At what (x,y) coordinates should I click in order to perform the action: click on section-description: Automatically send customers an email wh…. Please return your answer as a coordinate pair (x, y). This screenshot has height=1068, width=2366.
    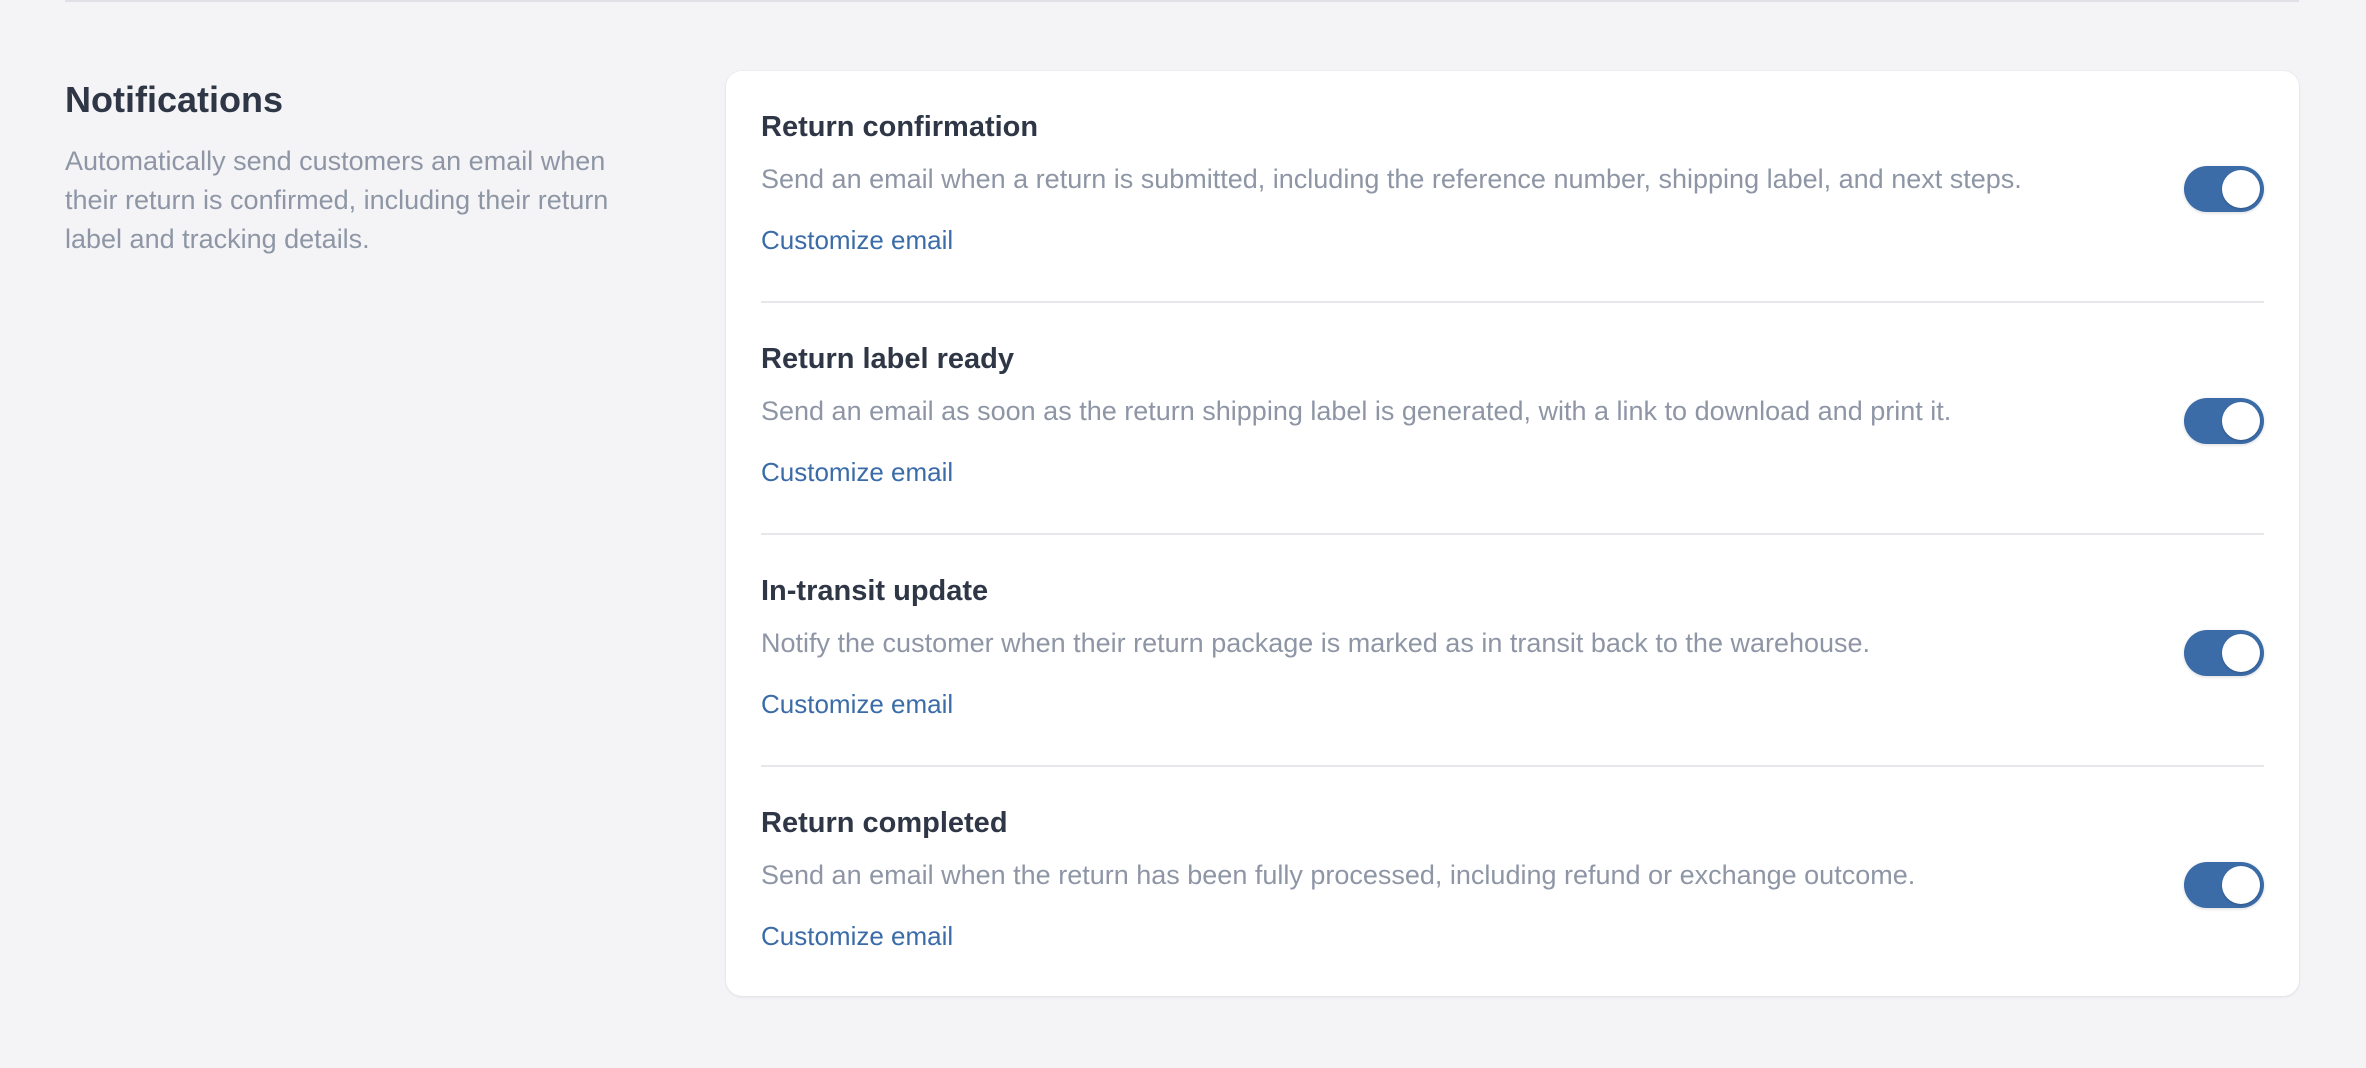
    Looking at the image, I should click on (337, 200).